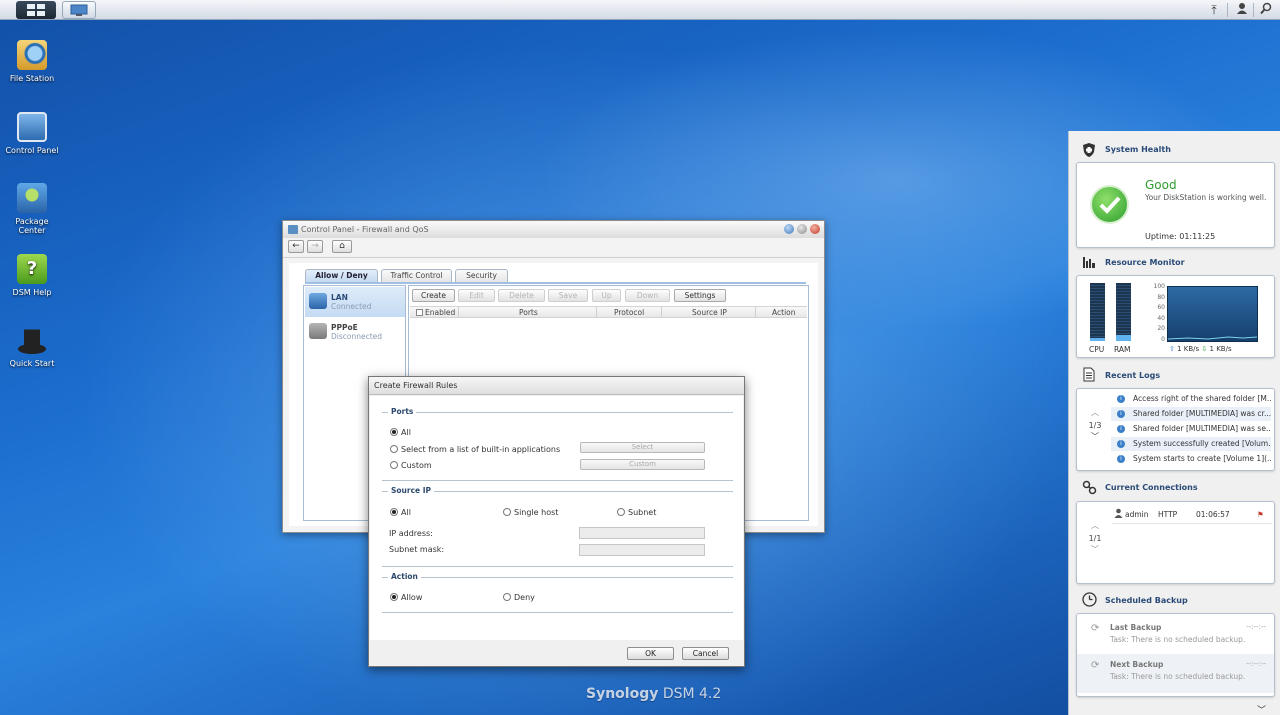 This screenshot has width=1280, height=715. I want to click on minimize-button, so click(802, 229).